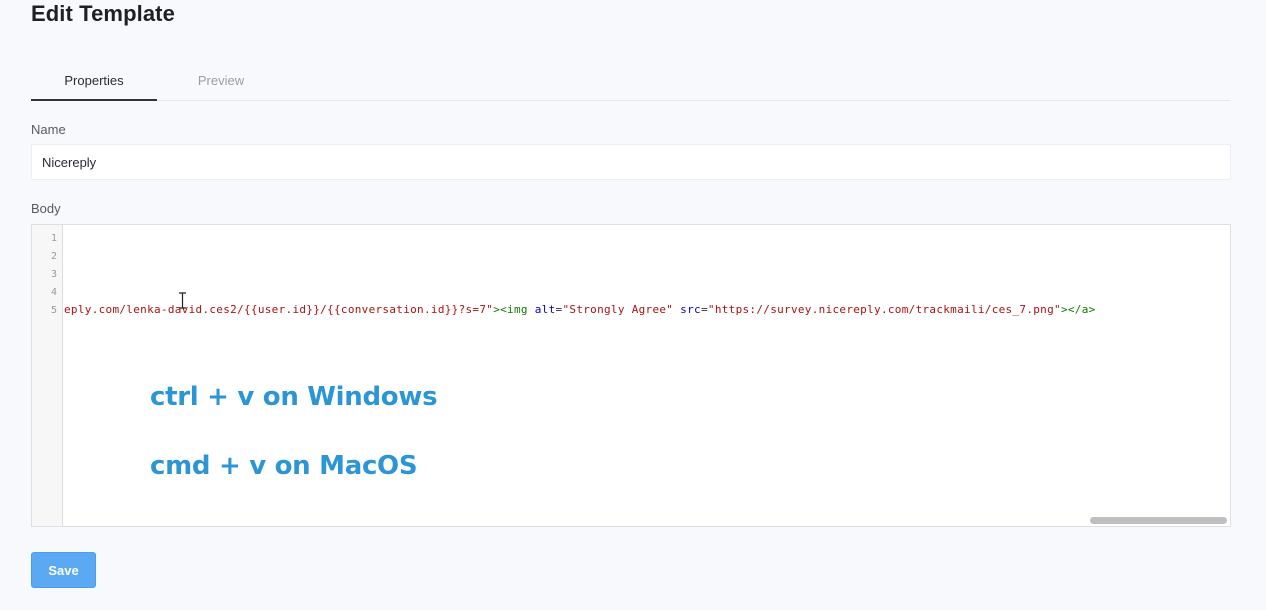 The height and width of the screenshot is (610, 1266). I want to click on page-title: Edit Template, so click(103, 13).